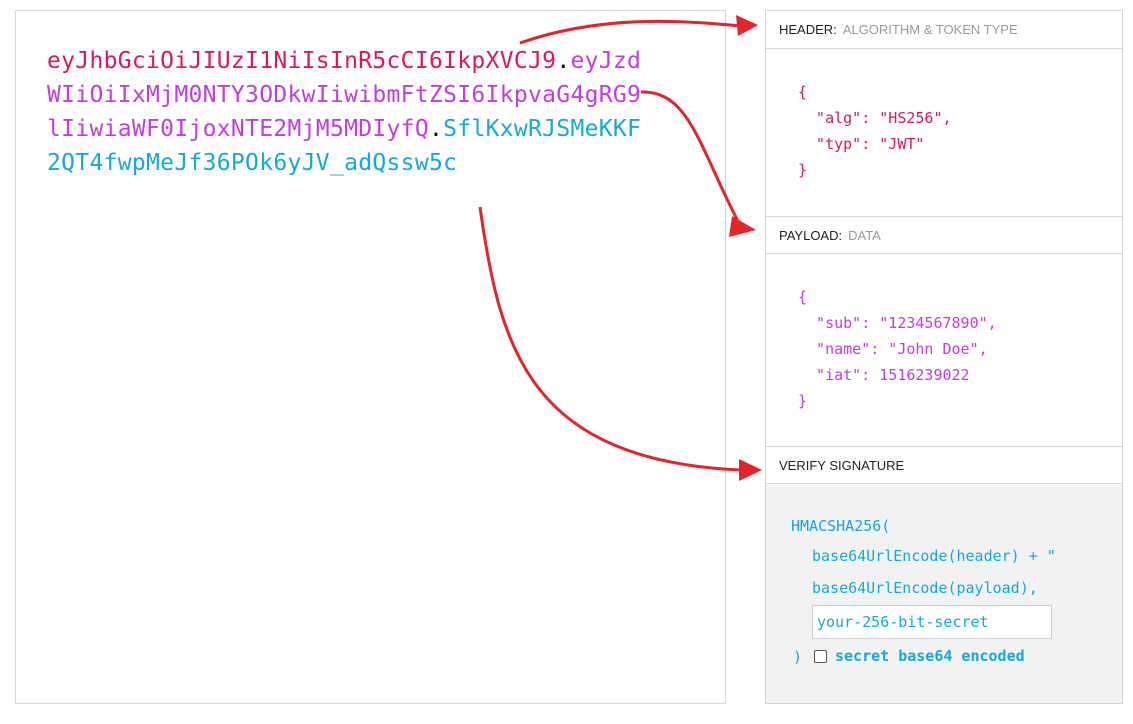 The height and width of the screenshot is (724, 1133). Describe the element at coordinates (630, 32) in the screenshot. I see `header-arrow` at that location.